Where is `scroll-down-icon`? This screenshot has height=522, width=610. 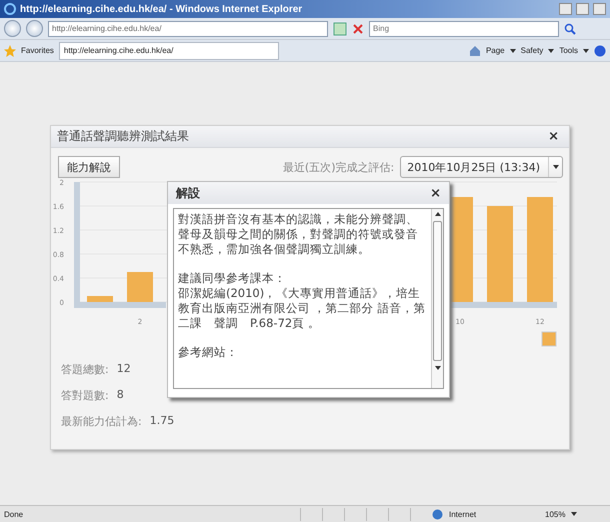 scroll-down-icon is located at coordinates (437, 368).